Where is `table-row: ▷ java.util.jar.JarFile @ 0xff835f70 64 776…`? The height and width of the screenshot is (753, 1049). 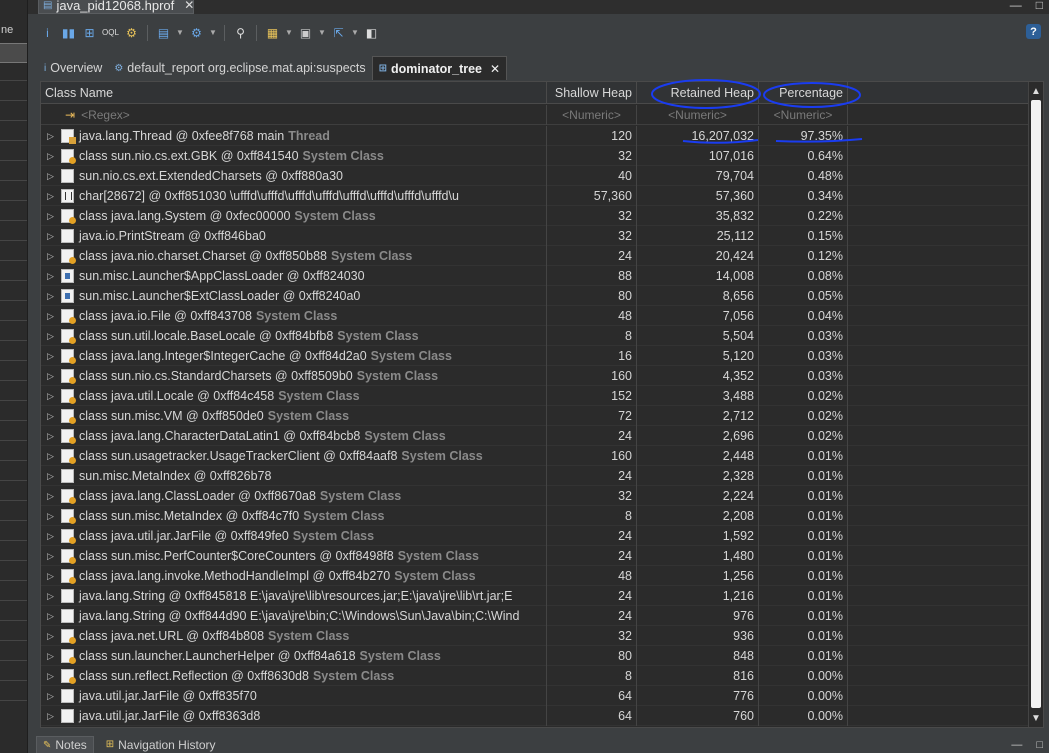
table-row: ▷ java.util.jar.JarFile @ 0xff835f70 64 776… is located at coordinates (535, 696).